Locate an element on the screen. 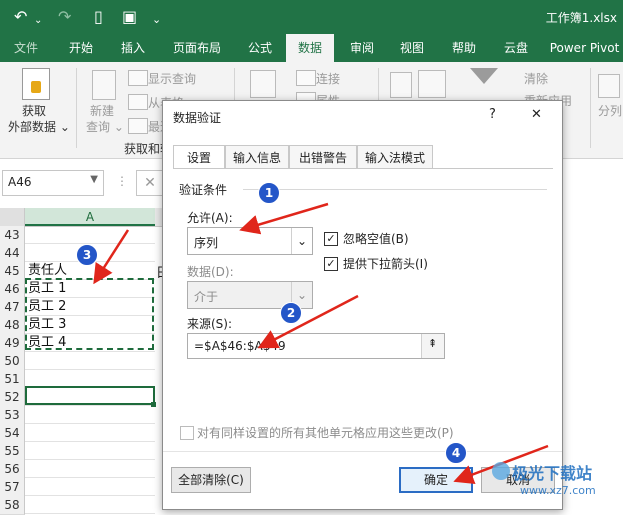 The height and width of the screenshot is (515, 623). watermark-name: 极光下载站 is located at coordinates (552, 473).